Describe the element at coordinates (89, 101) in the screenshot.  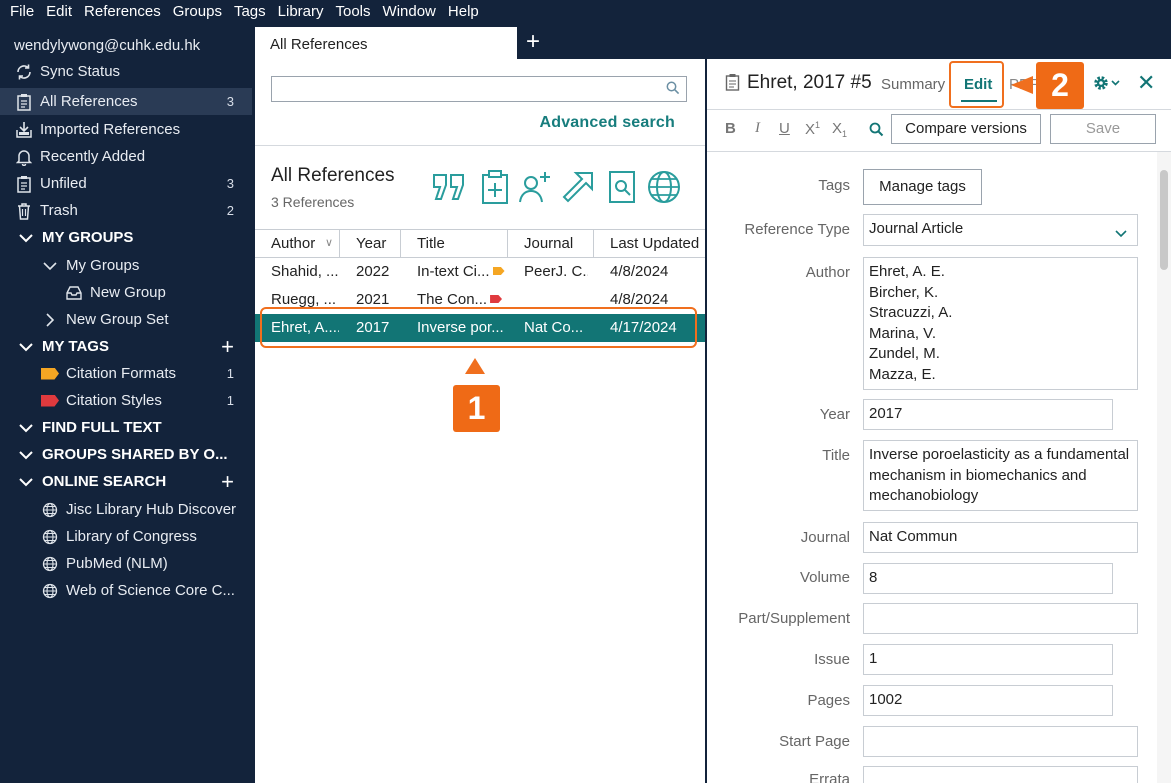
I see `sidebar-item-label: All References` at that location.